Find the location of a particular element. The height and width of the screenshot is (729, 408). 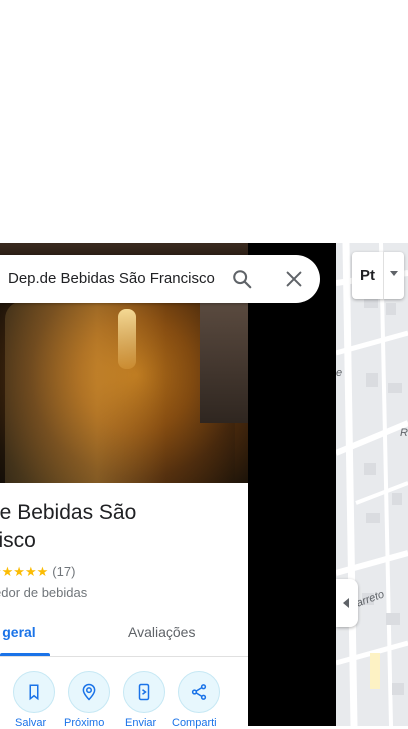

chevron-down-icon is located at coordinates (394, 273).